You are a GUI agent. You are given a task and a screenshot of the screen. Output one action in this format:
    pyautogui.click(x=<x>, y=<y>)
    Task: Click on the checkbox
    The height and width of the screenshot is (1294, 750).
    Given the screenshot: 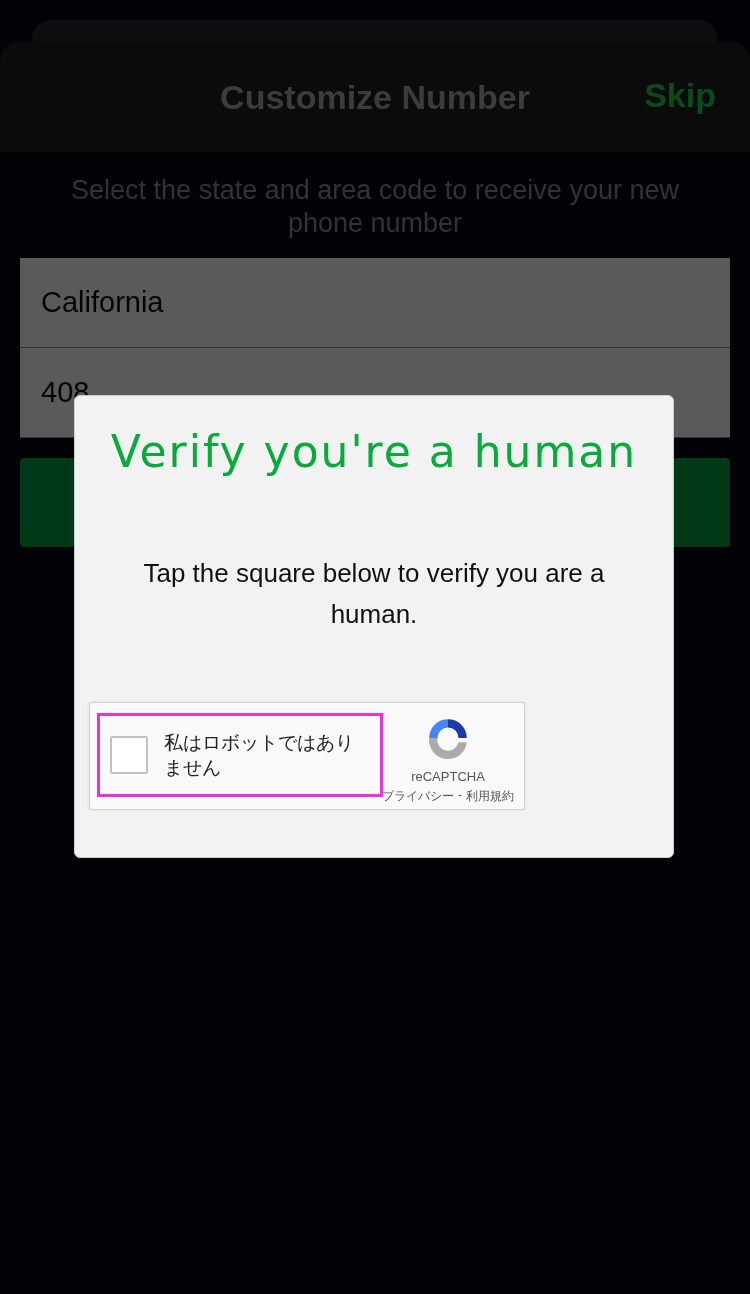 What is the action you would take?
    pyautogui.click(x=129, y=755)
    